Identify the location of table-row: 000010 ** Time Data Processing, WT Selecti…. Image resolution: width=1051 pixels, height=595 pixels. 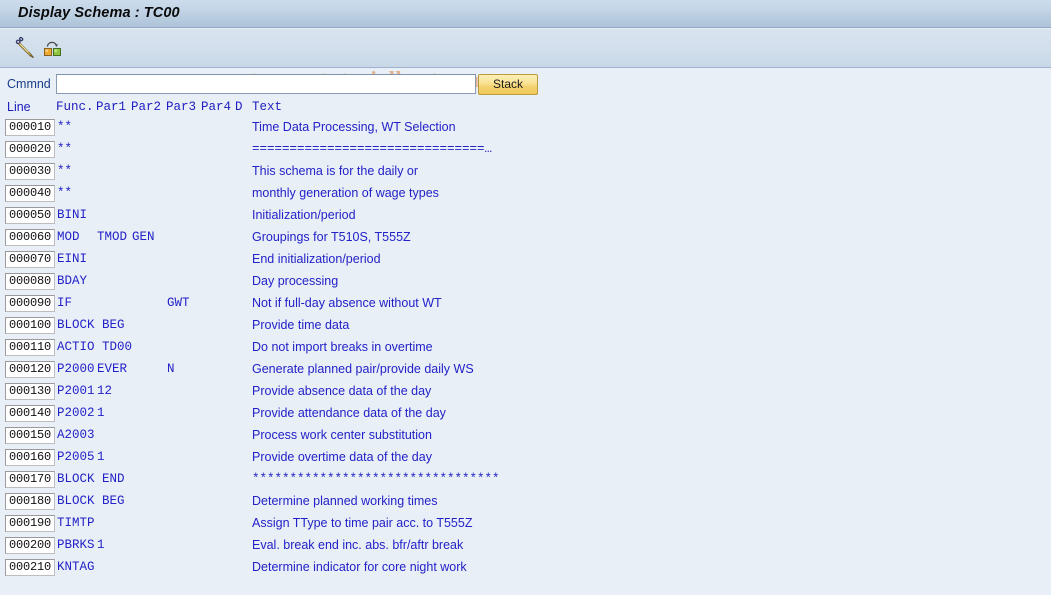
(525, 130).